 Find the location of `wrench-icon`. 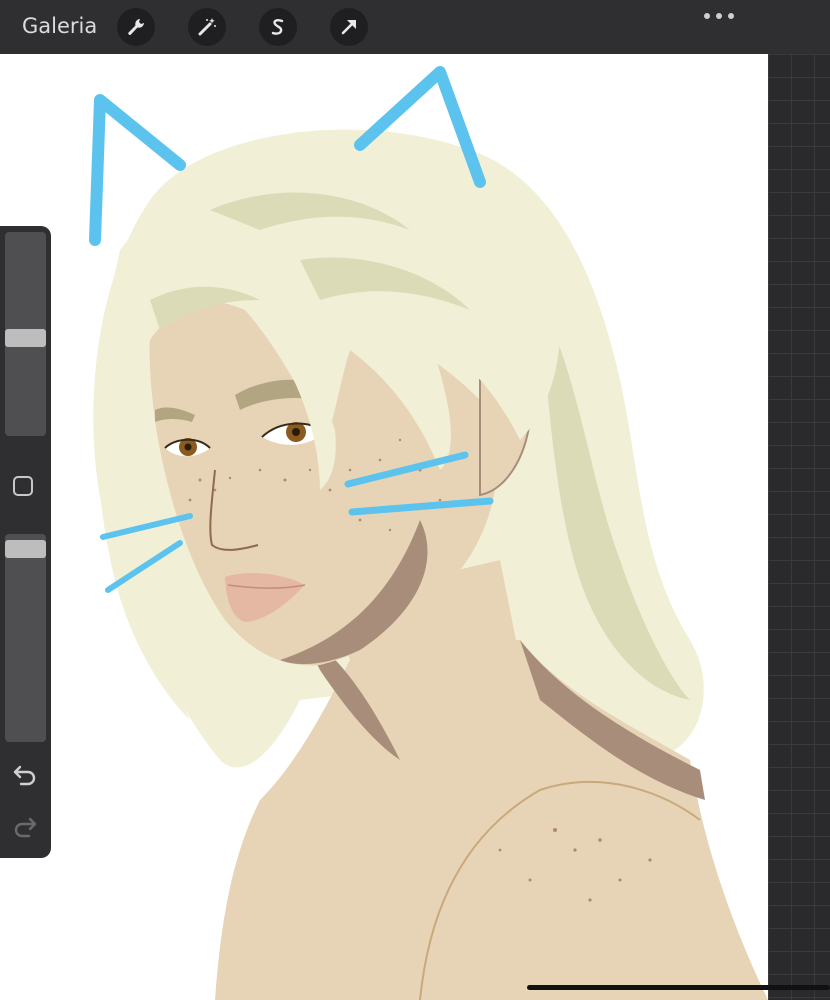

wrench-icon is located at coordinates (136, 27).